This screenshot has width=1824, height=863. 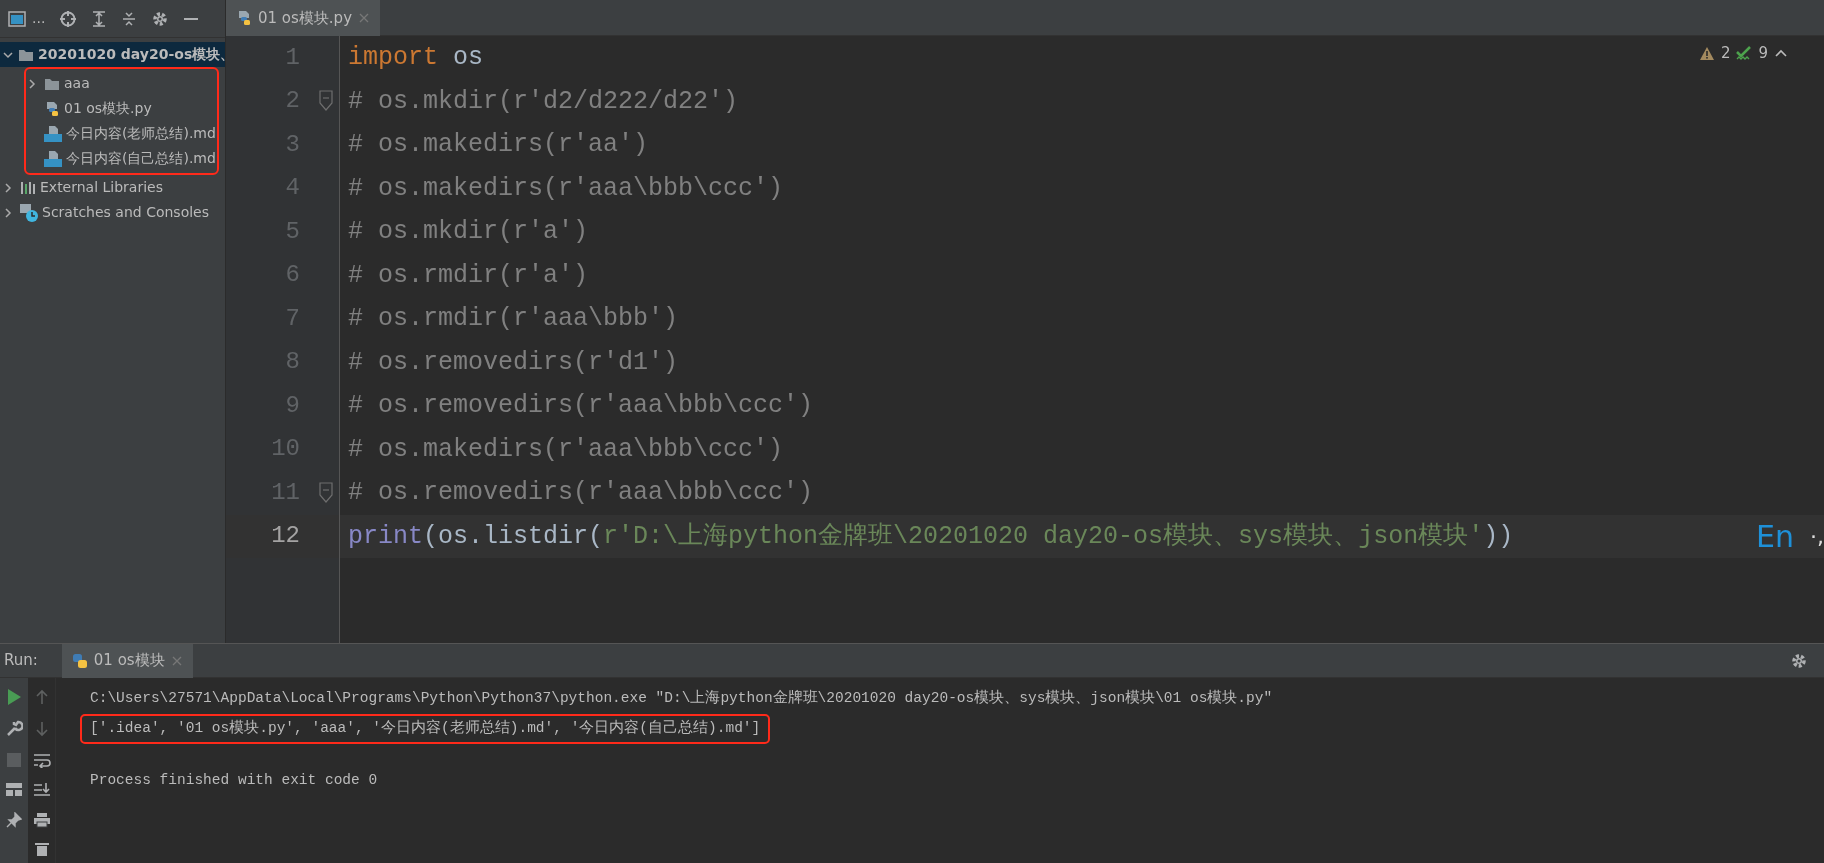 I want to click on code-line: # os.removedirs(r'd1'), so click(x=513, y=362).